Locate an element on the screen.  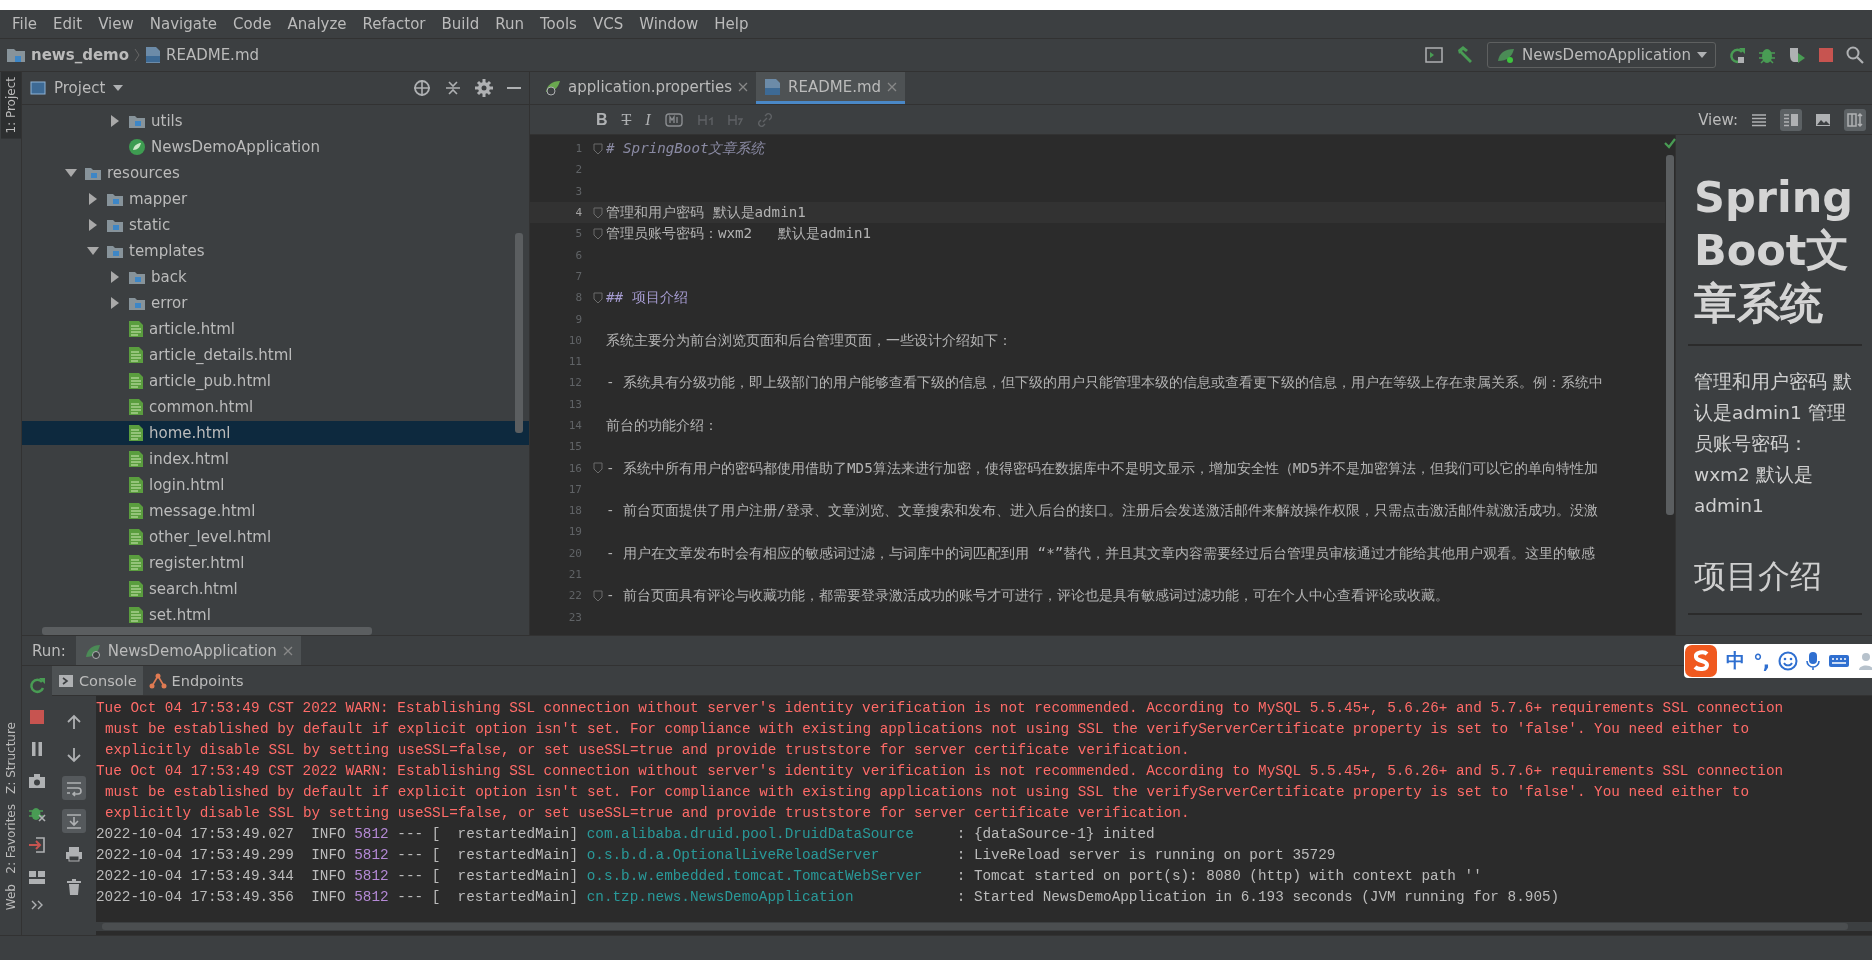
tree-item: article_pub.html is located at coordinates (275, 381).